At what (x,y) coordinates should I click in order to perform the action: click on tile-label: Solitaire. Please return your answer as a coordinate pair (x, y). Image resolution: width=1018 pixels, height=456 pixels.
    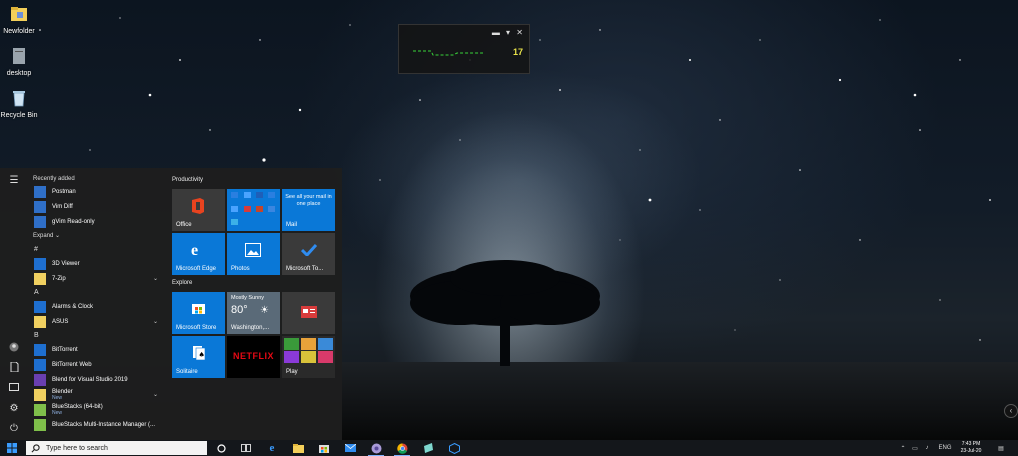
    Looking at the image, I should click on (187, 372).